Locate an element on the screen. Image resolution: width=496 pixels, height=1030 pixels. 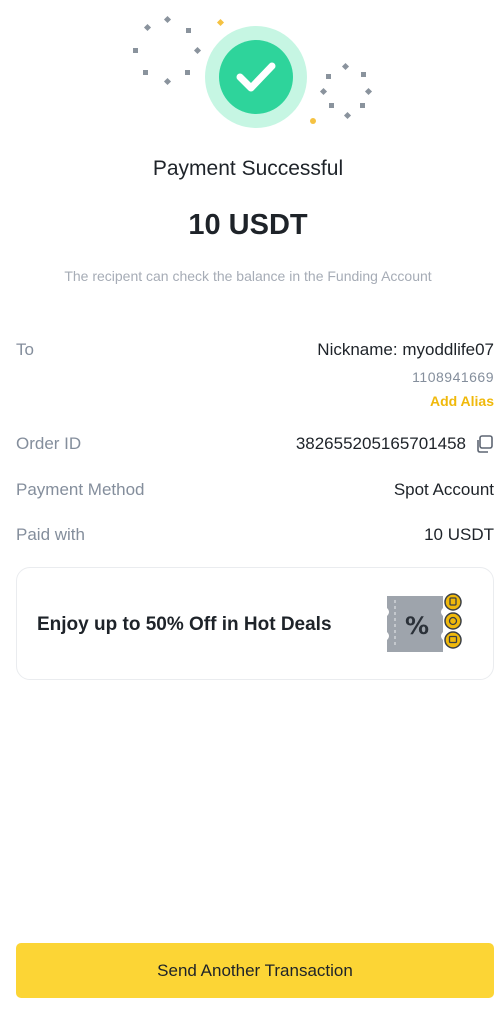
success-check-icon is located at coordinates (253, 71).